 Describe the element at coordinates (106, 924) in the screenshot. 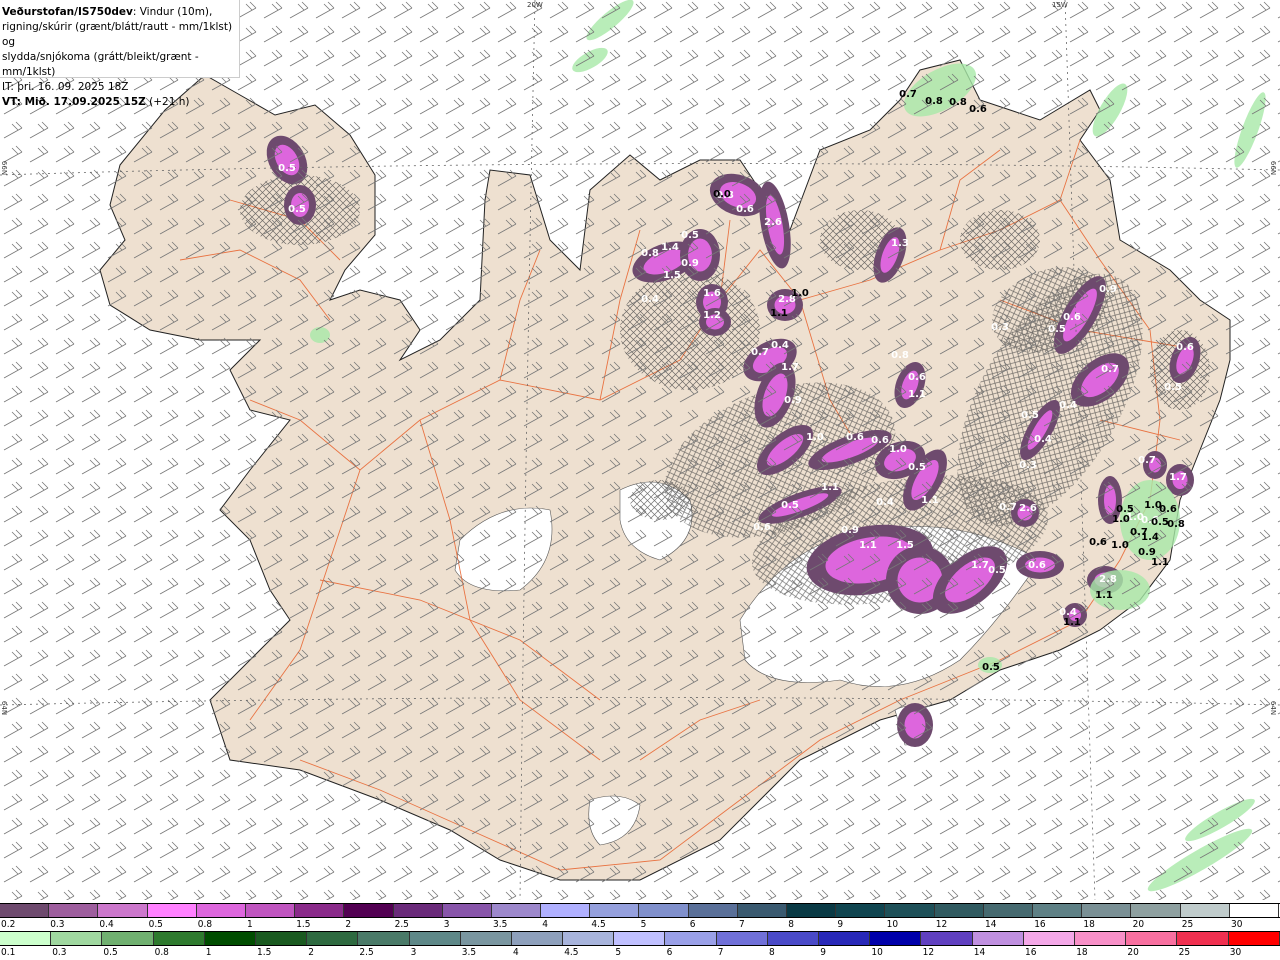

I see `snow-legend-label: 0.4` at that location.